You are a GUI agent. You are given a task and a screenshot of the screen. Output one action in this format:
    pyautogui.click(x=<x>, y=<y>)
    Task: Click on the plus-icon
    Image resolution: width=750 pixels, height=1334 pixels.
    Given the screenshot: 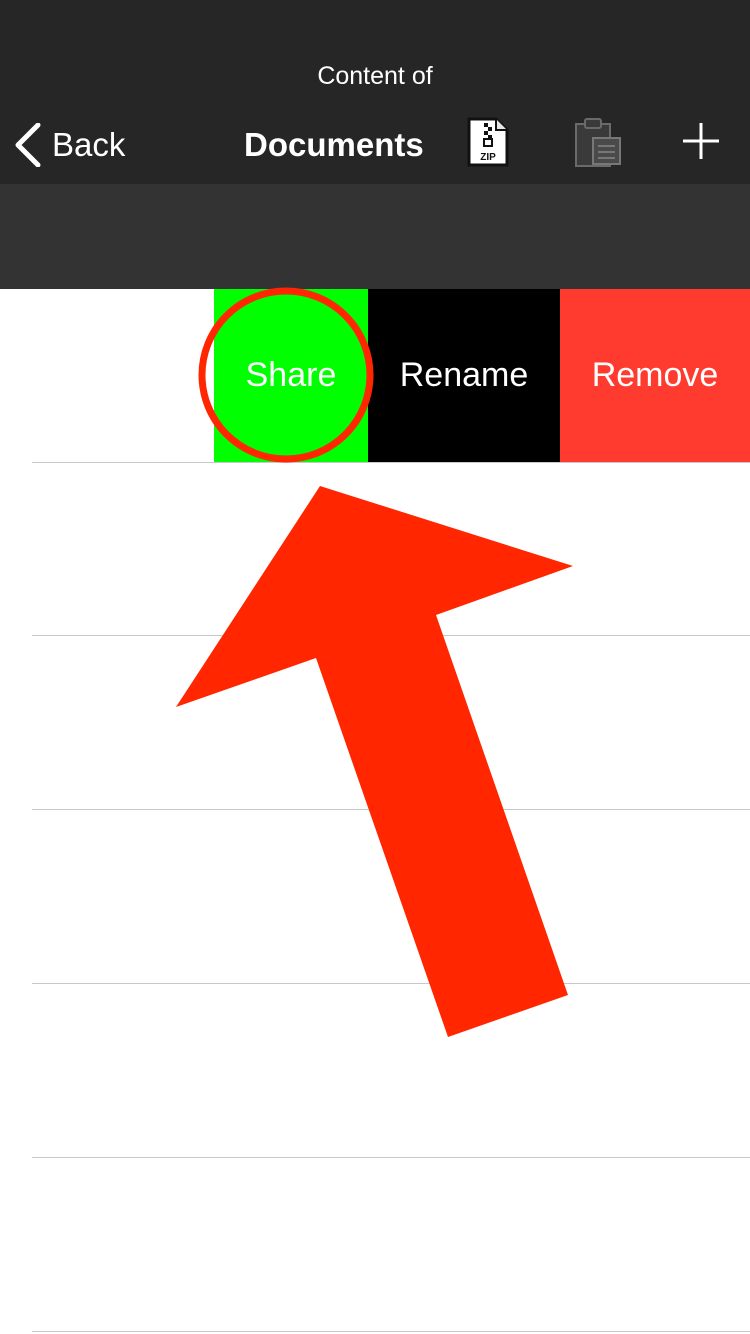 What is the action you would take?
    pyautogui.click(x=701, y=141)
    